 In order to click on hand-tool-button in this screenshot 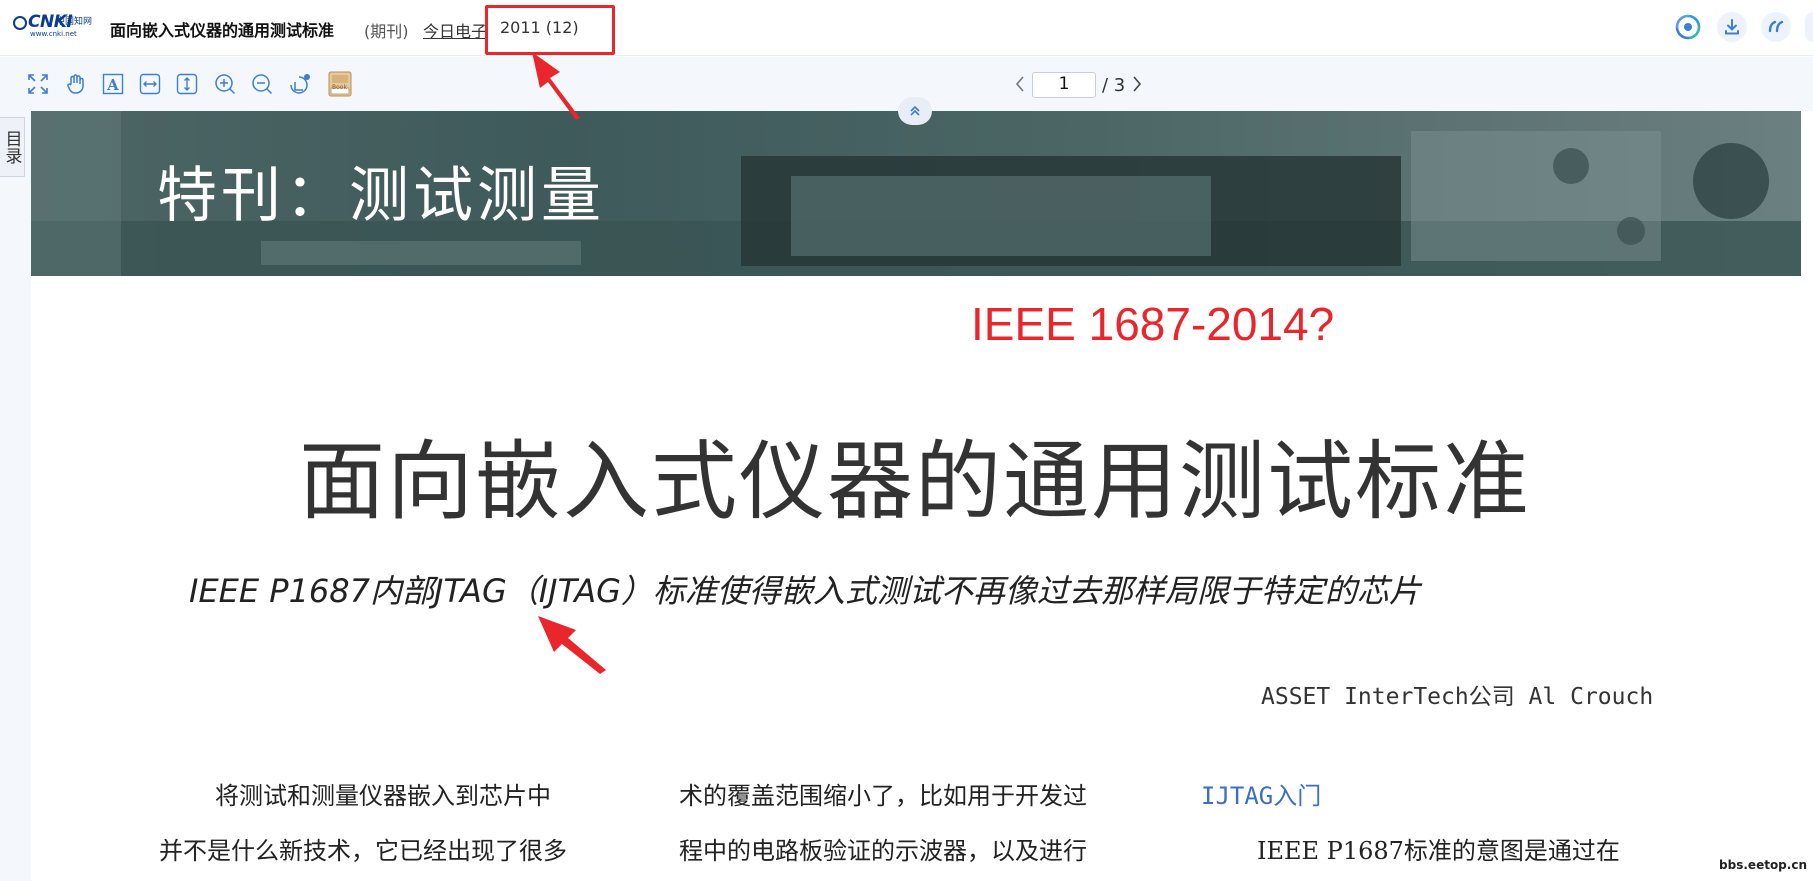, I will do `click(76, 84)`.